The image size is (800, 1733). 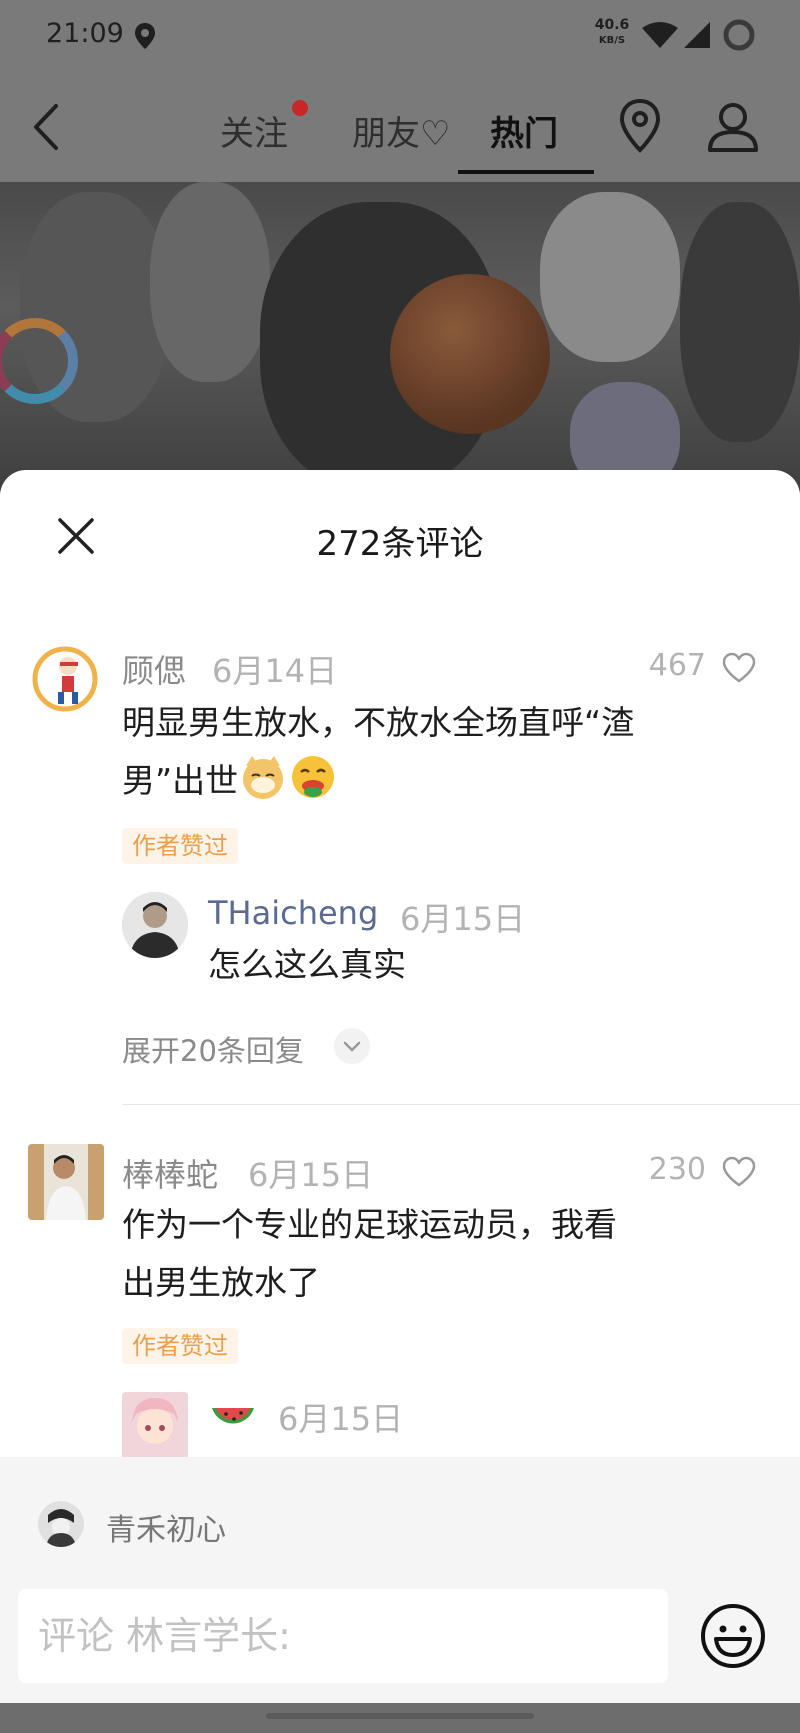 I want to click on comment-text-line: 明显男生放水，不放水全场直呼“渣, so click(x=378, y=722).